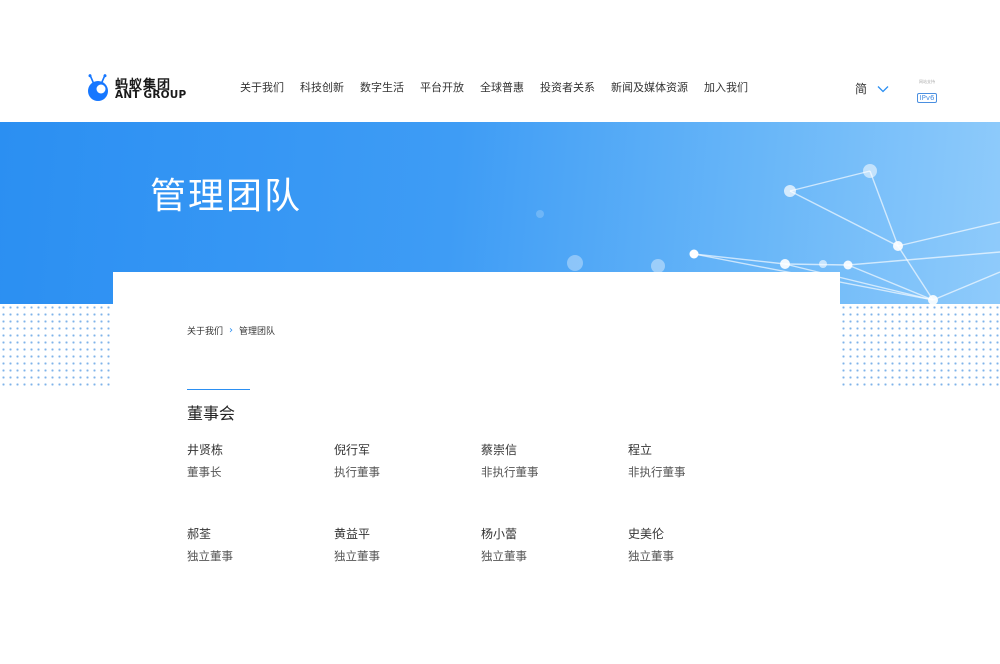 This screenshot has height=664, width=1000. Describe the element at coordinates (205, 330) in the screenshot. I see `breadcrumb-about: 关于我们` at that location.